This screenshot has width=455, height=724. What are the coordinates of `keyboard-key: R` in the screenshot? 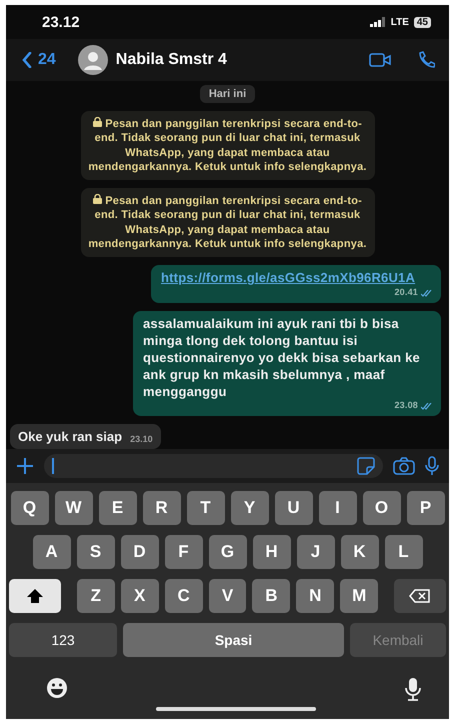 It's located at (161, 508).